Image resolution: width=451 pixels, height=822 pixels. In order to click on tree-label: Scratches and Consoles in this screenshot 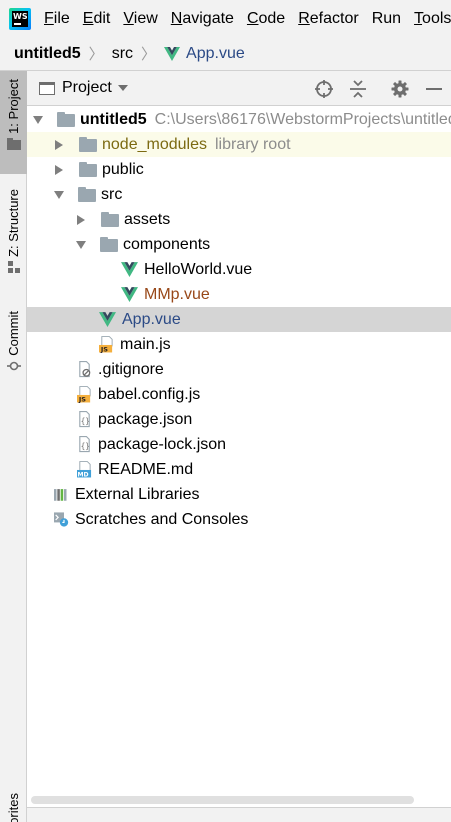, I will do `click(162, 519)`.